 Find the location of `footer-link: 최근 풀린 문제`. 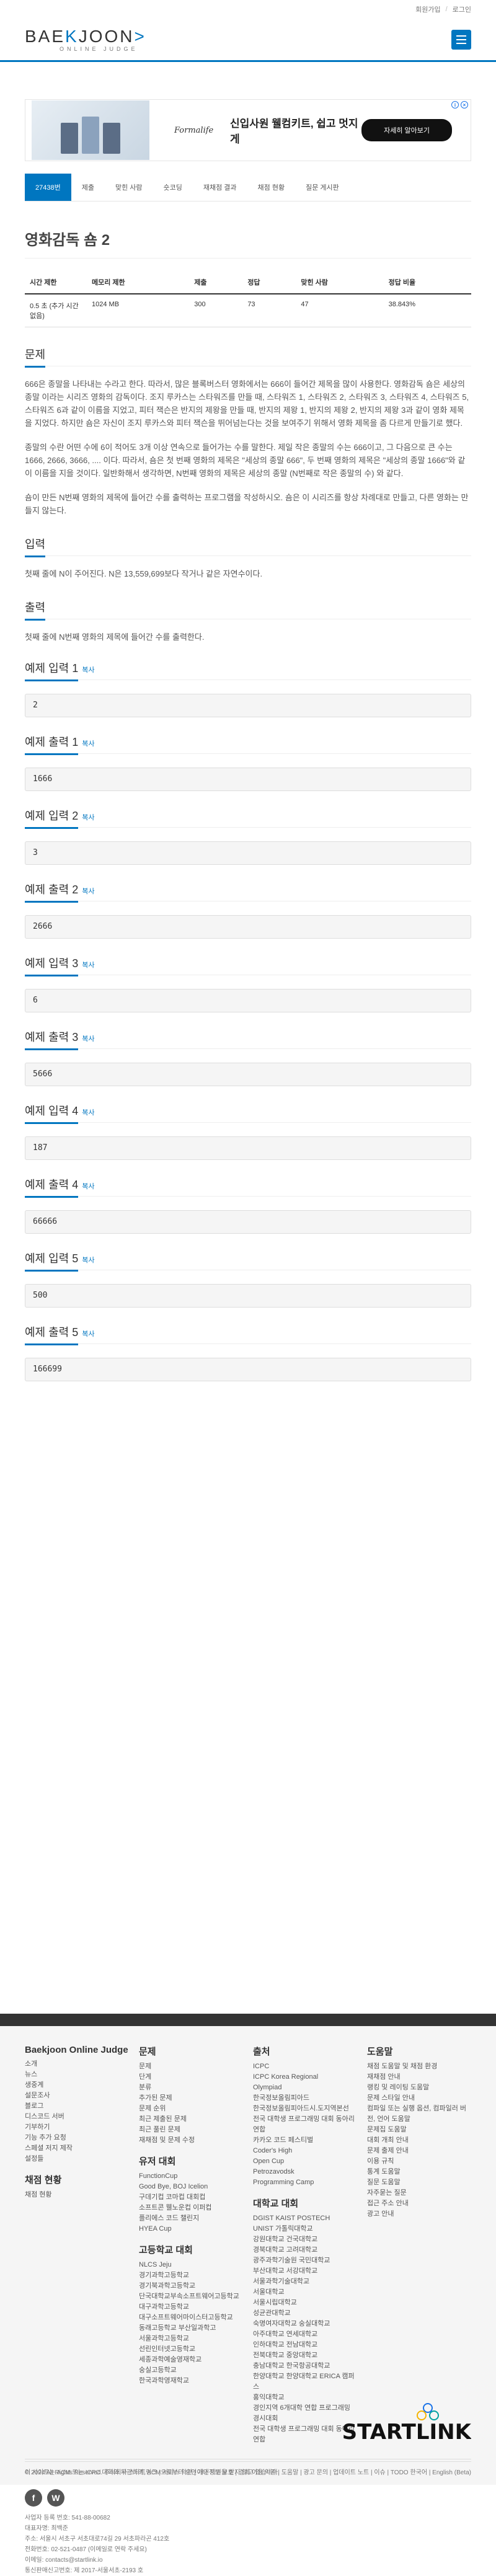

footer-link: 최근 풀린 문제 is located at coordinates (191, 2130).